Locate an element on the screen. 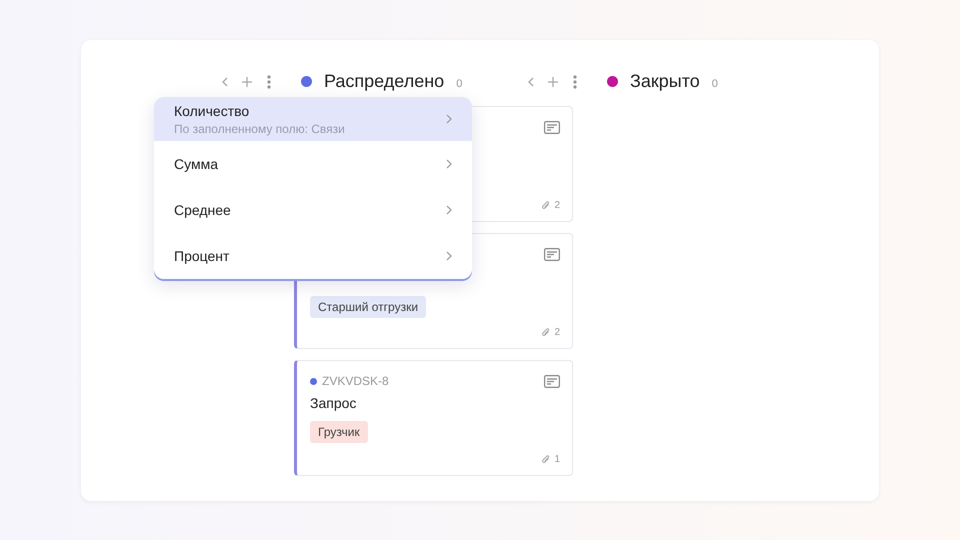 The height and width of the screenshot is (540, 960). menu-item: Процент is located at coordinates (313, 256).